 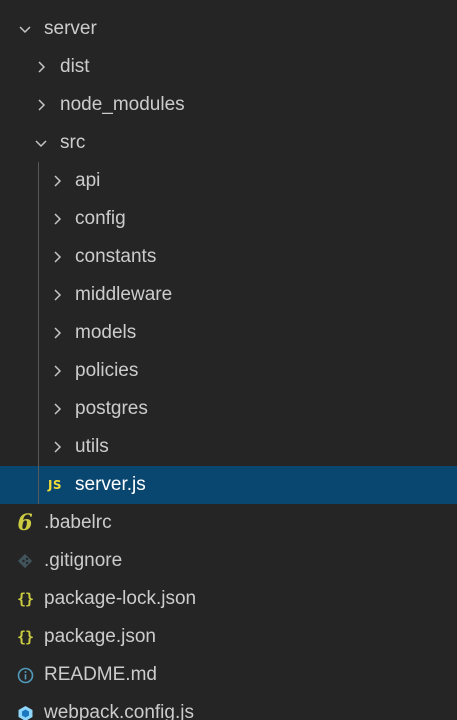 I want to click on folder-constants: constants, so click(x=228, y=257).